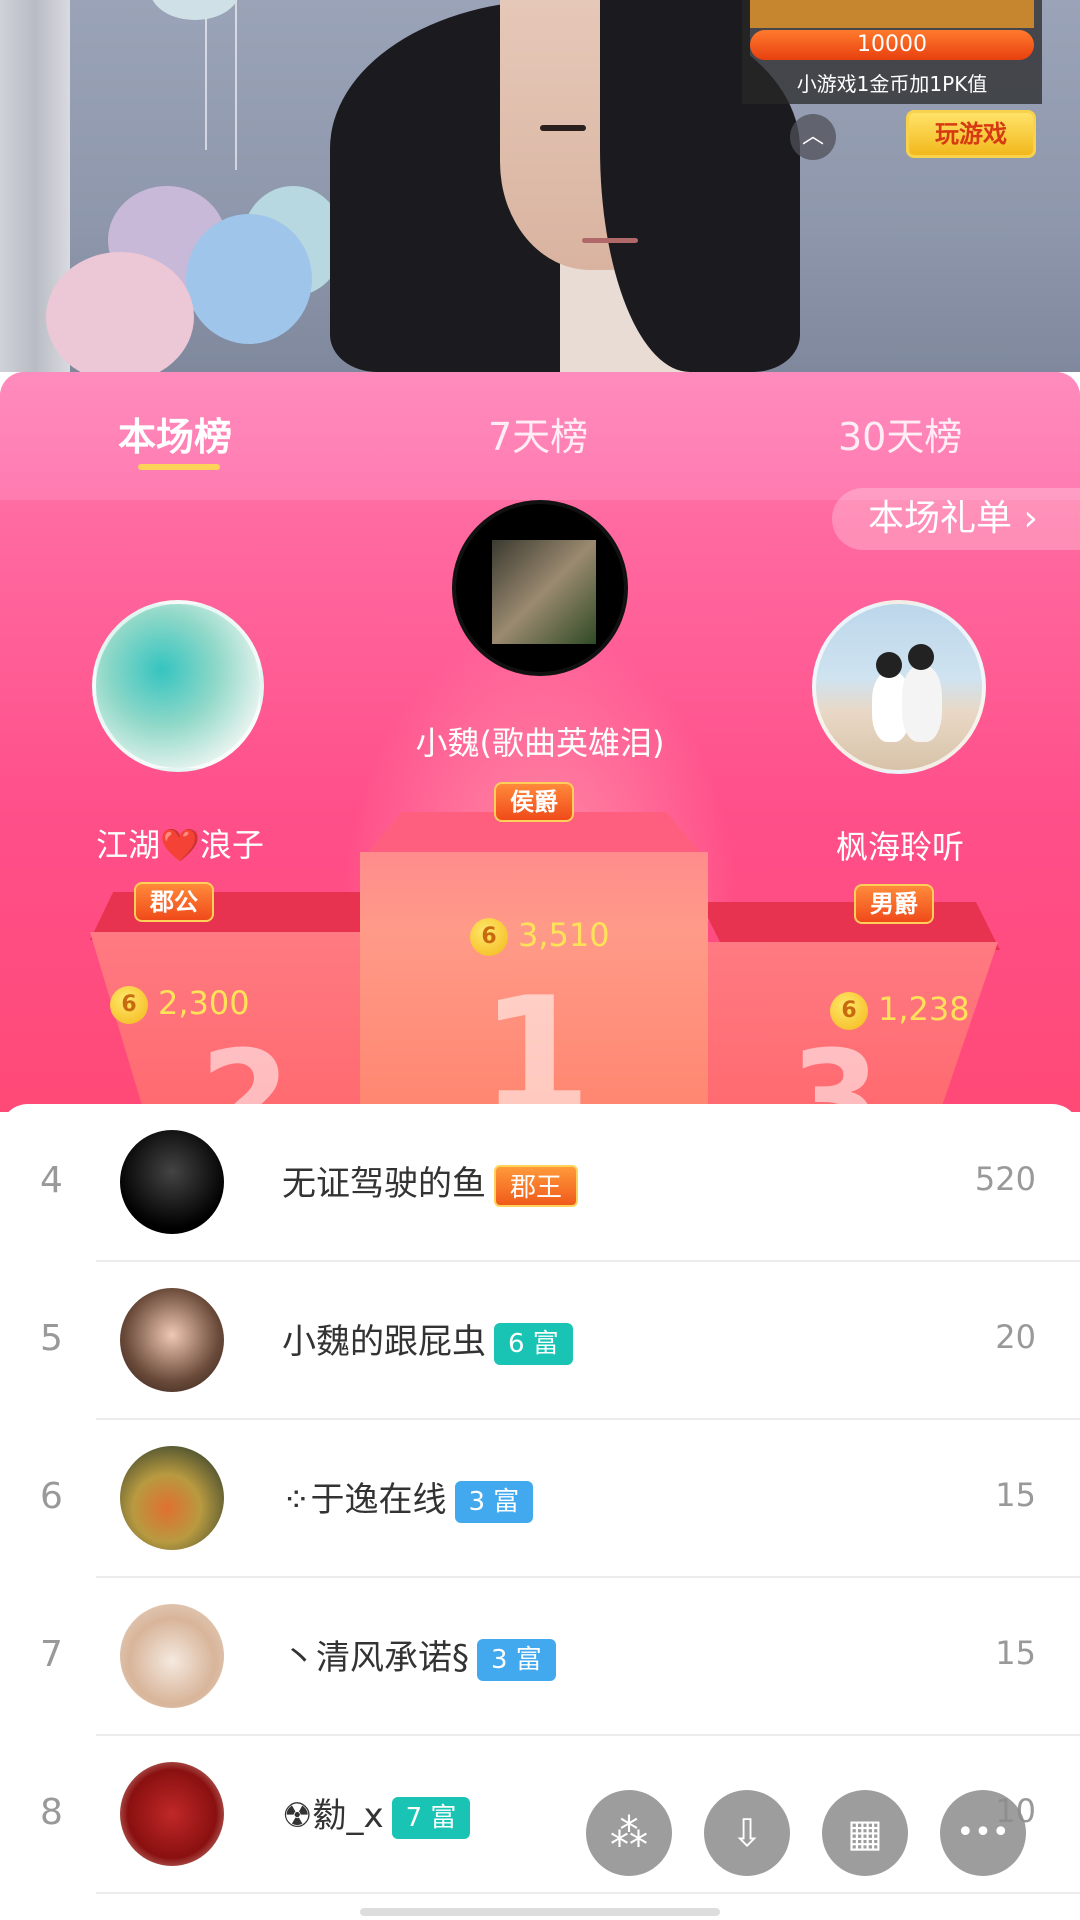 Image resolution: width=1080 pixels, height=1920 pixels. I want to click on contribution-value: 520, so click(1005, 1179).